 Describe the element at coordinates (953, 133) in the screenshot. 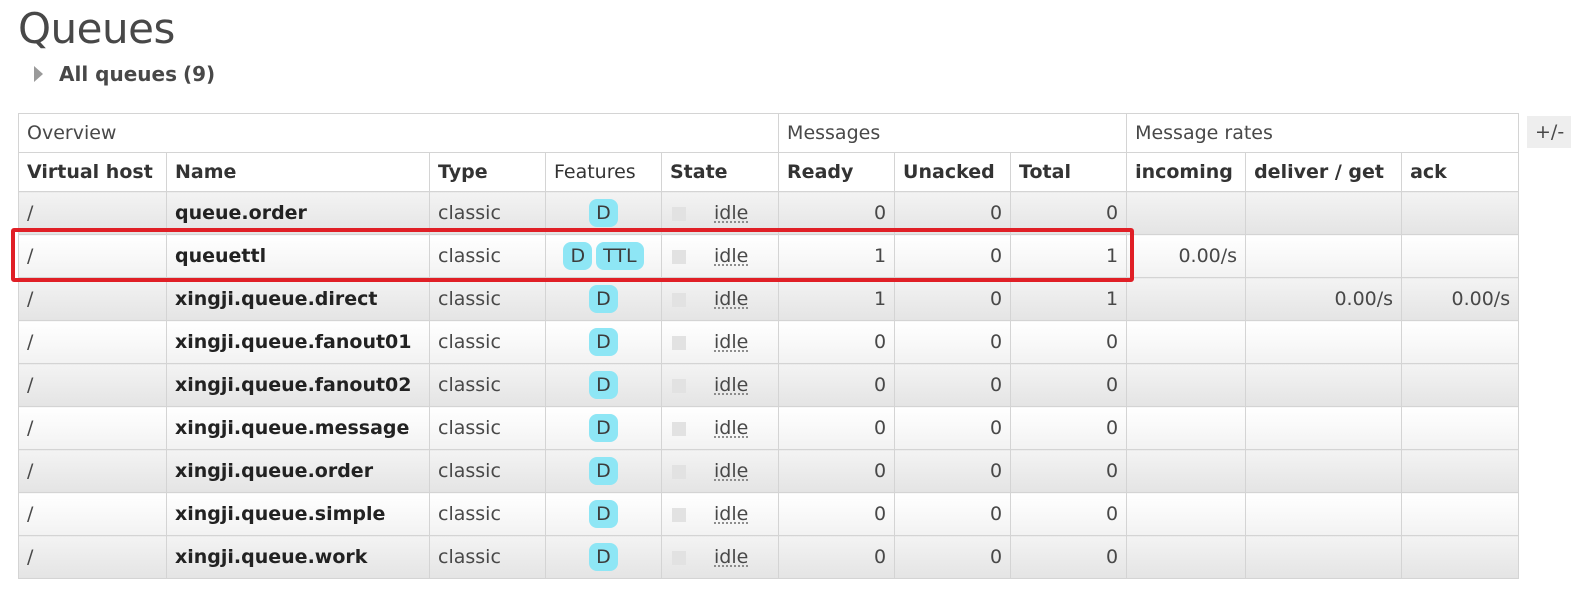

I see `group-header-messages: Messages` at that location.